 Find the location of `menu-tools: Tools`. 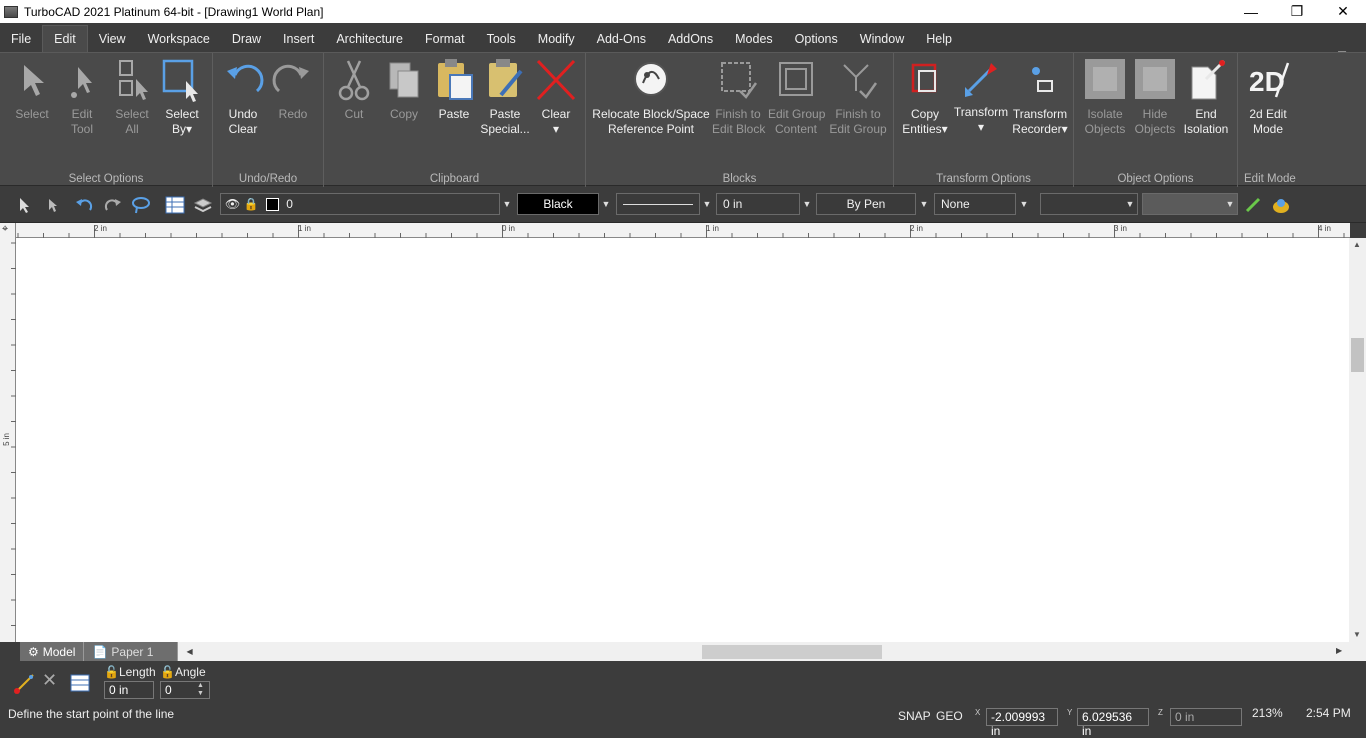

menu-tools: Tools is located at coordinates (501, 38).